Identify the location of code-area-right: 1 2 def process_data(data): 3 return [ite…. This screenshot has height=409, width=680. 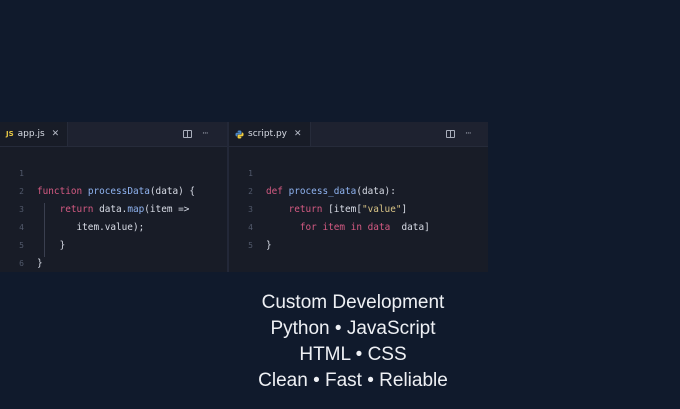
(329, 219).